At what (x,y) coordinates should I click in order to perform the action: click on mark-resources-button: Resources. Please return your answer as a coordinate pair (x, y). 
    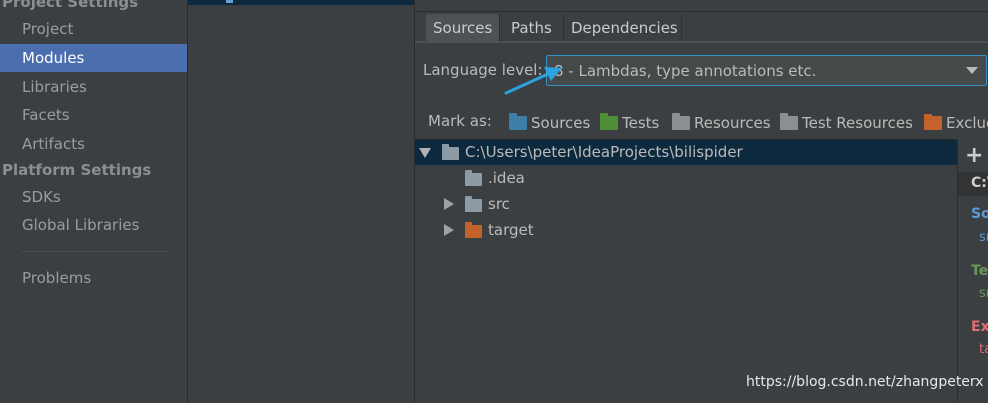
    Looking at the image, I should click on (721, 122).